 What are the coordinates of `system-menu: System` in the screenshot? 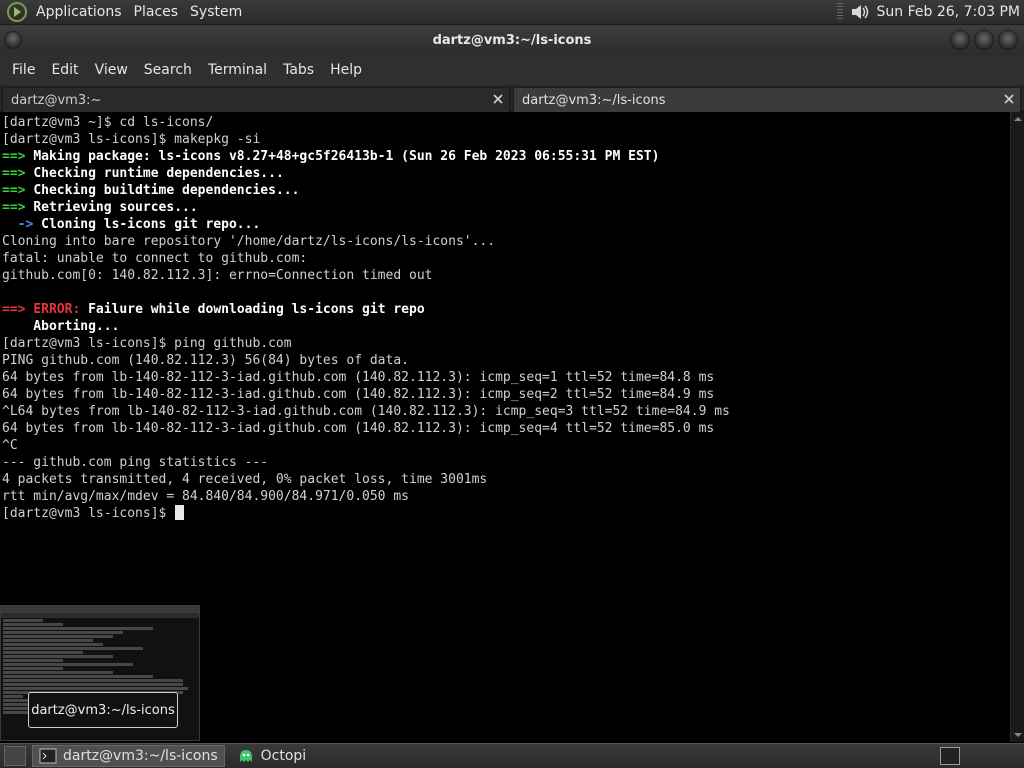 It's located at (216, 12).